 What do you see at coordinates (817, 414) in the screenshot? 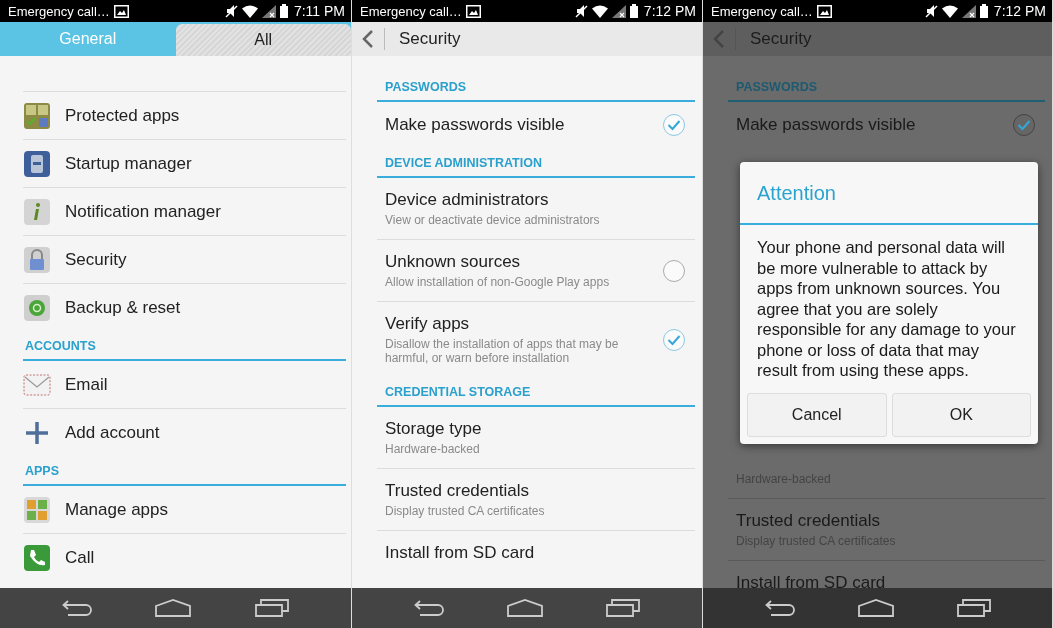
I see `dialog-button: Cancel` at bounding box center [817, 414].